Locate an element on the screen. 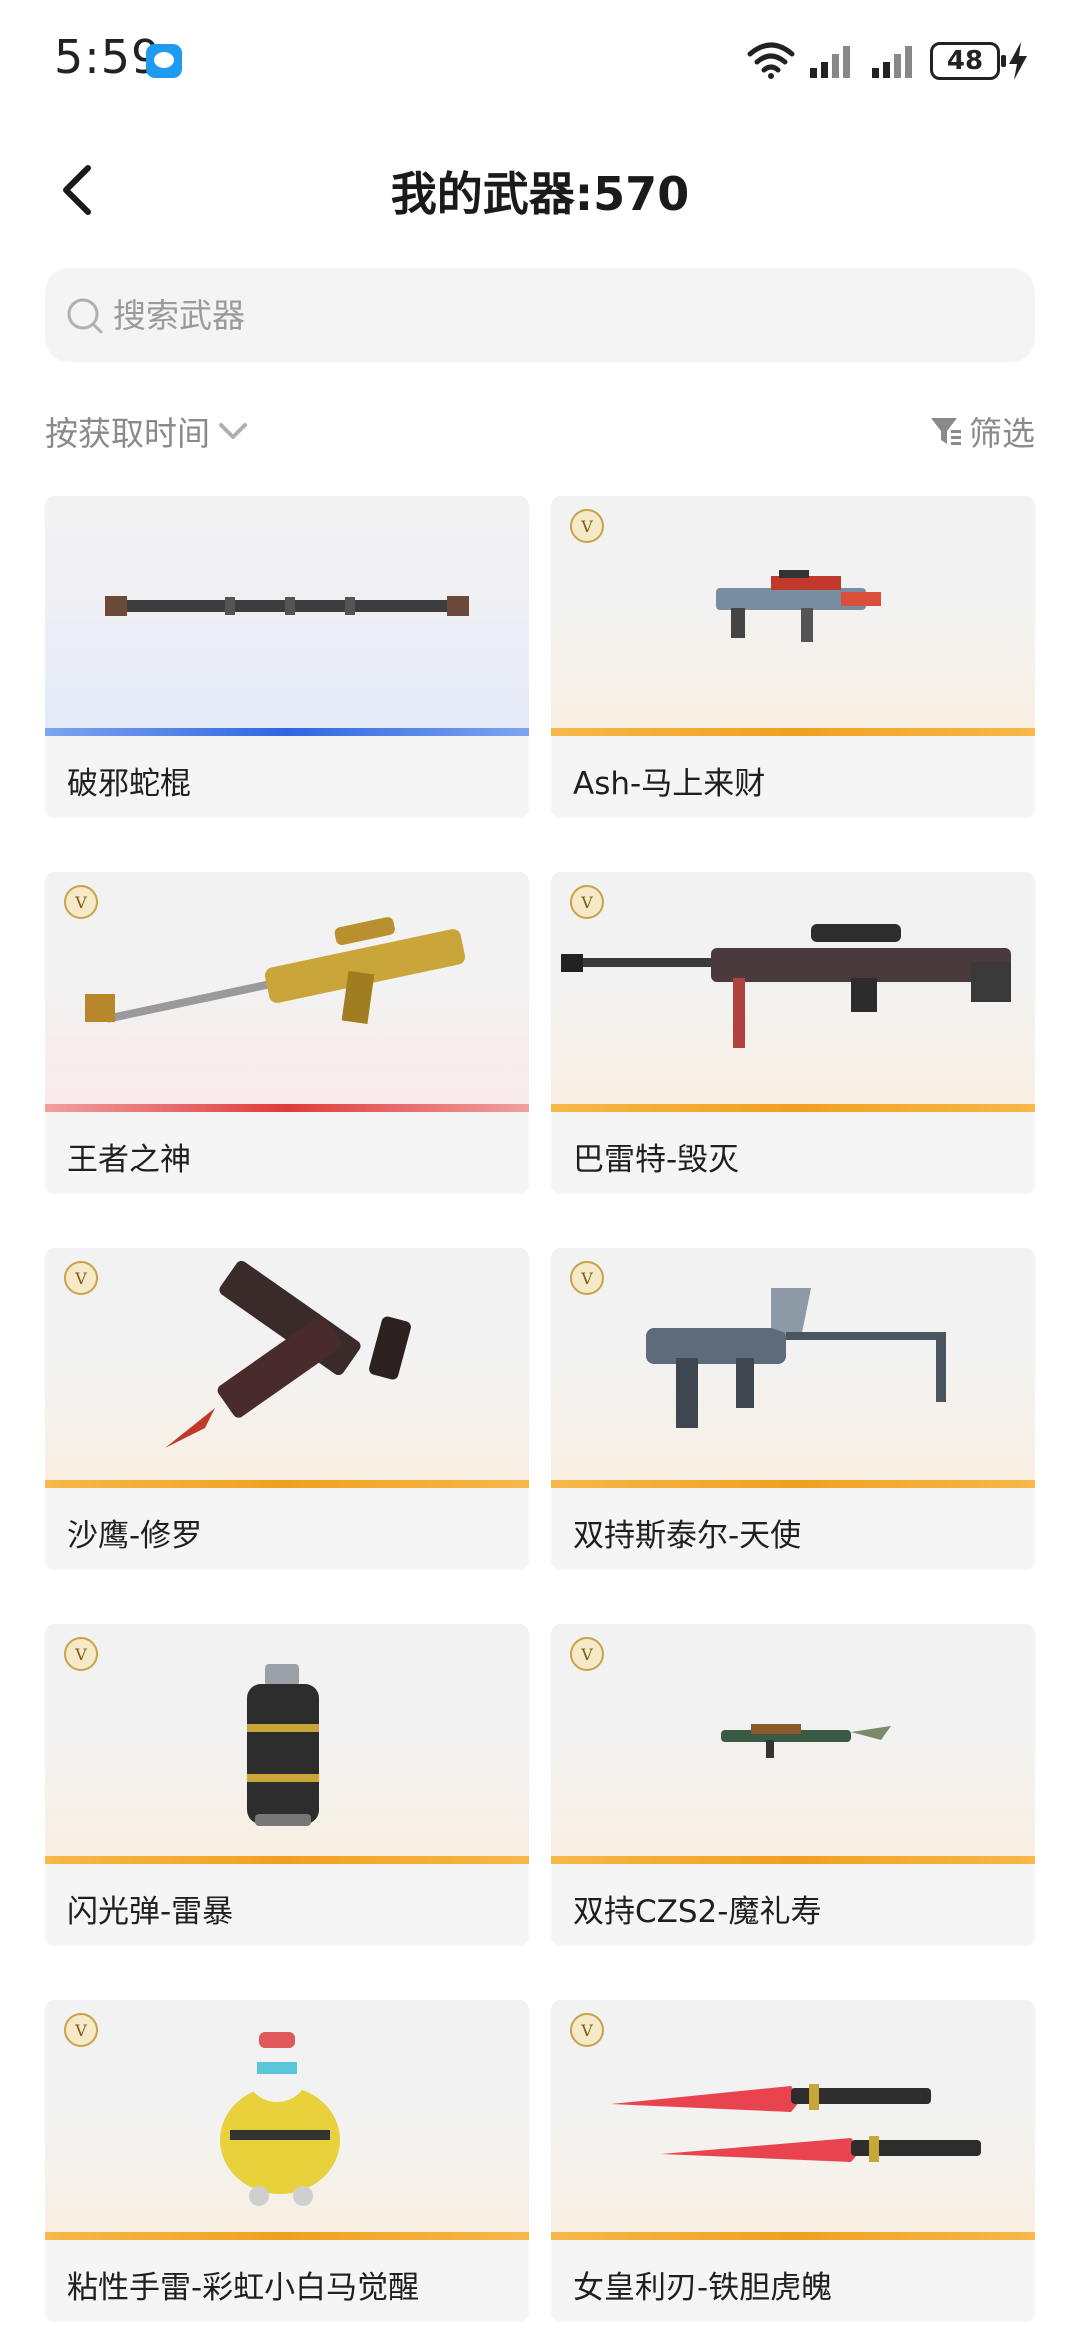 This screenshot has height=2331, width=1080. grenade-icon is located at coordinates (283, 1745).